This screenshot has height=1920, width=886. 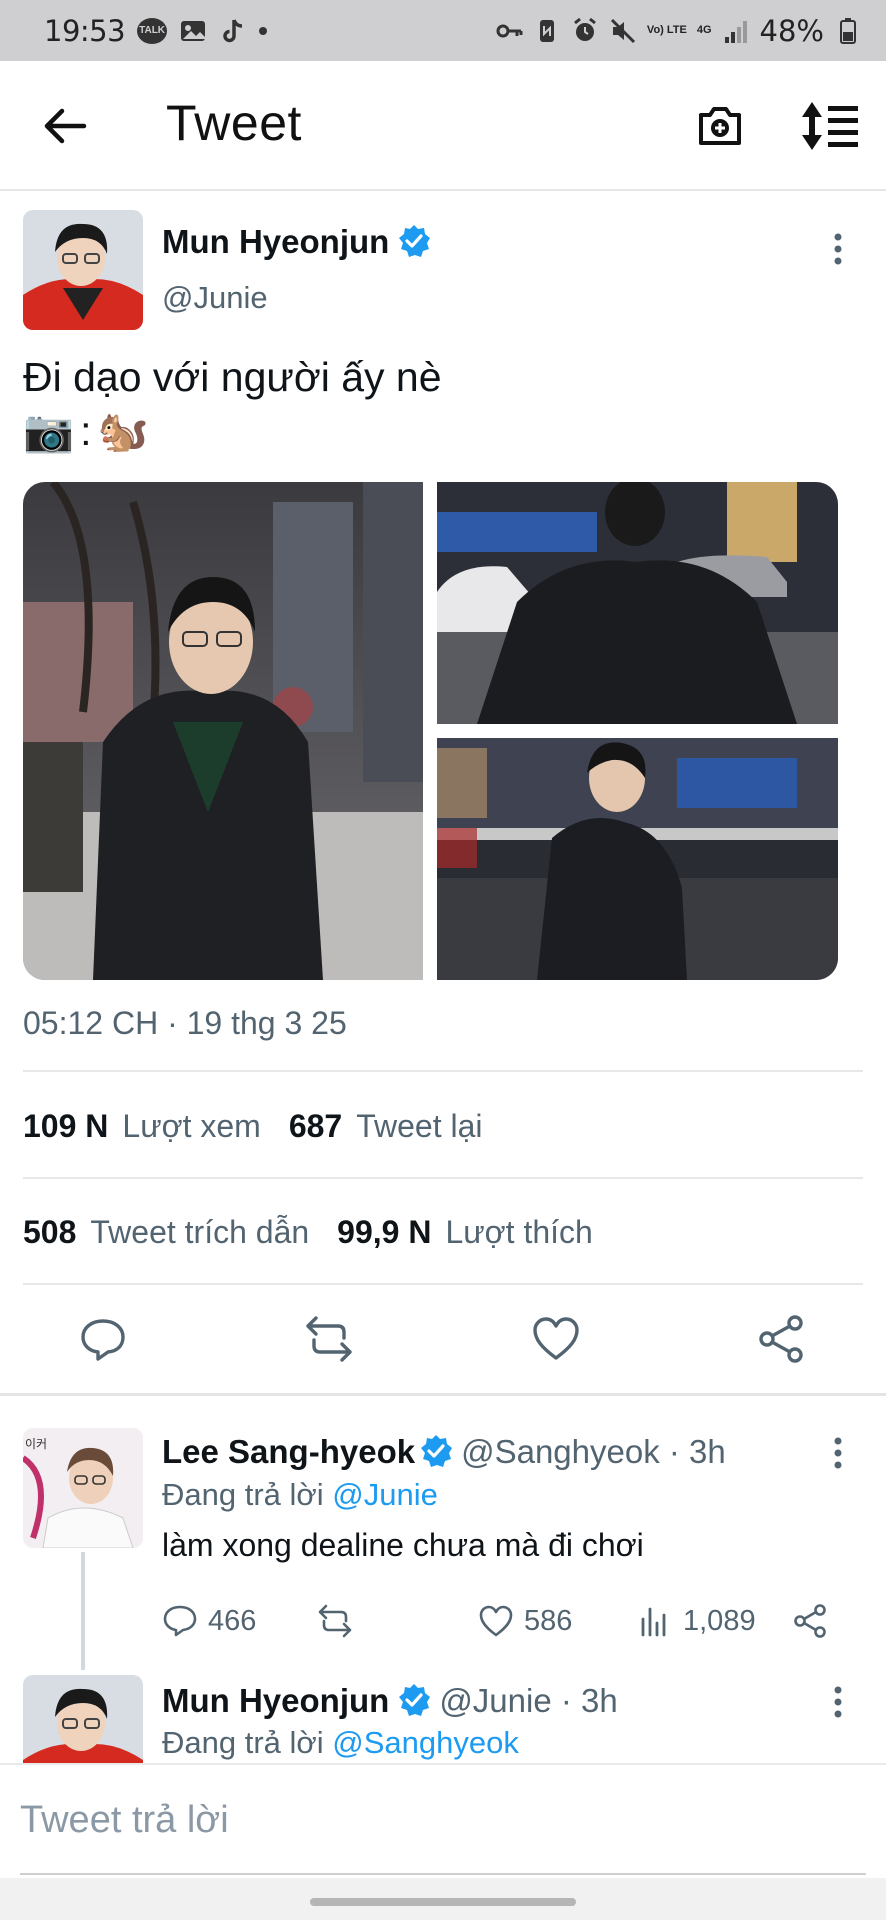 I want to click on views-count: 109 N, so click(x=66, y=1126).